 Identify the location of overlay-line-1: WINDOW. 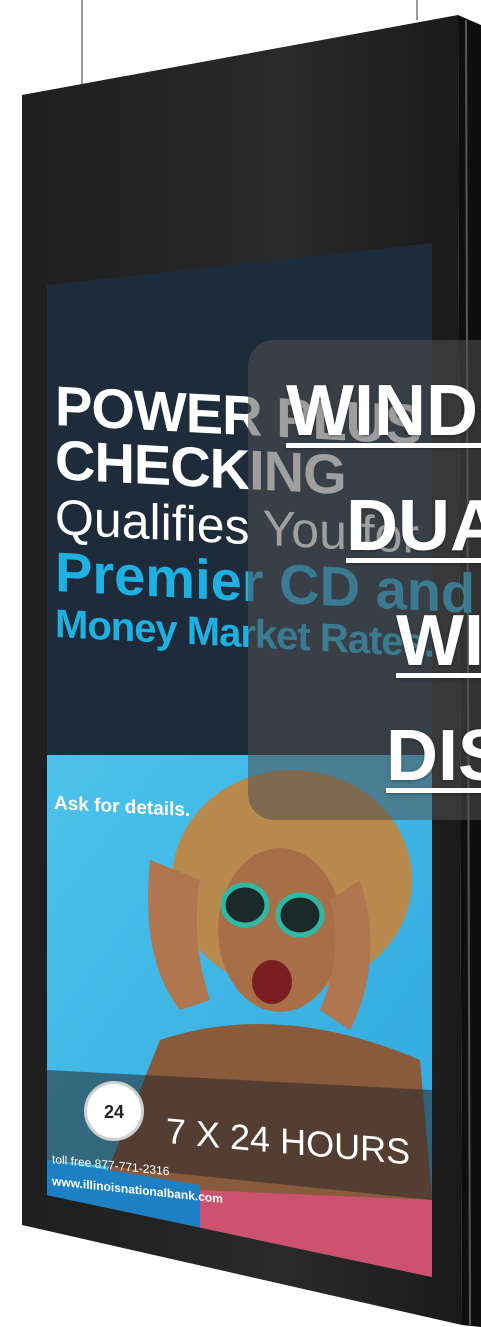
(383, 411).